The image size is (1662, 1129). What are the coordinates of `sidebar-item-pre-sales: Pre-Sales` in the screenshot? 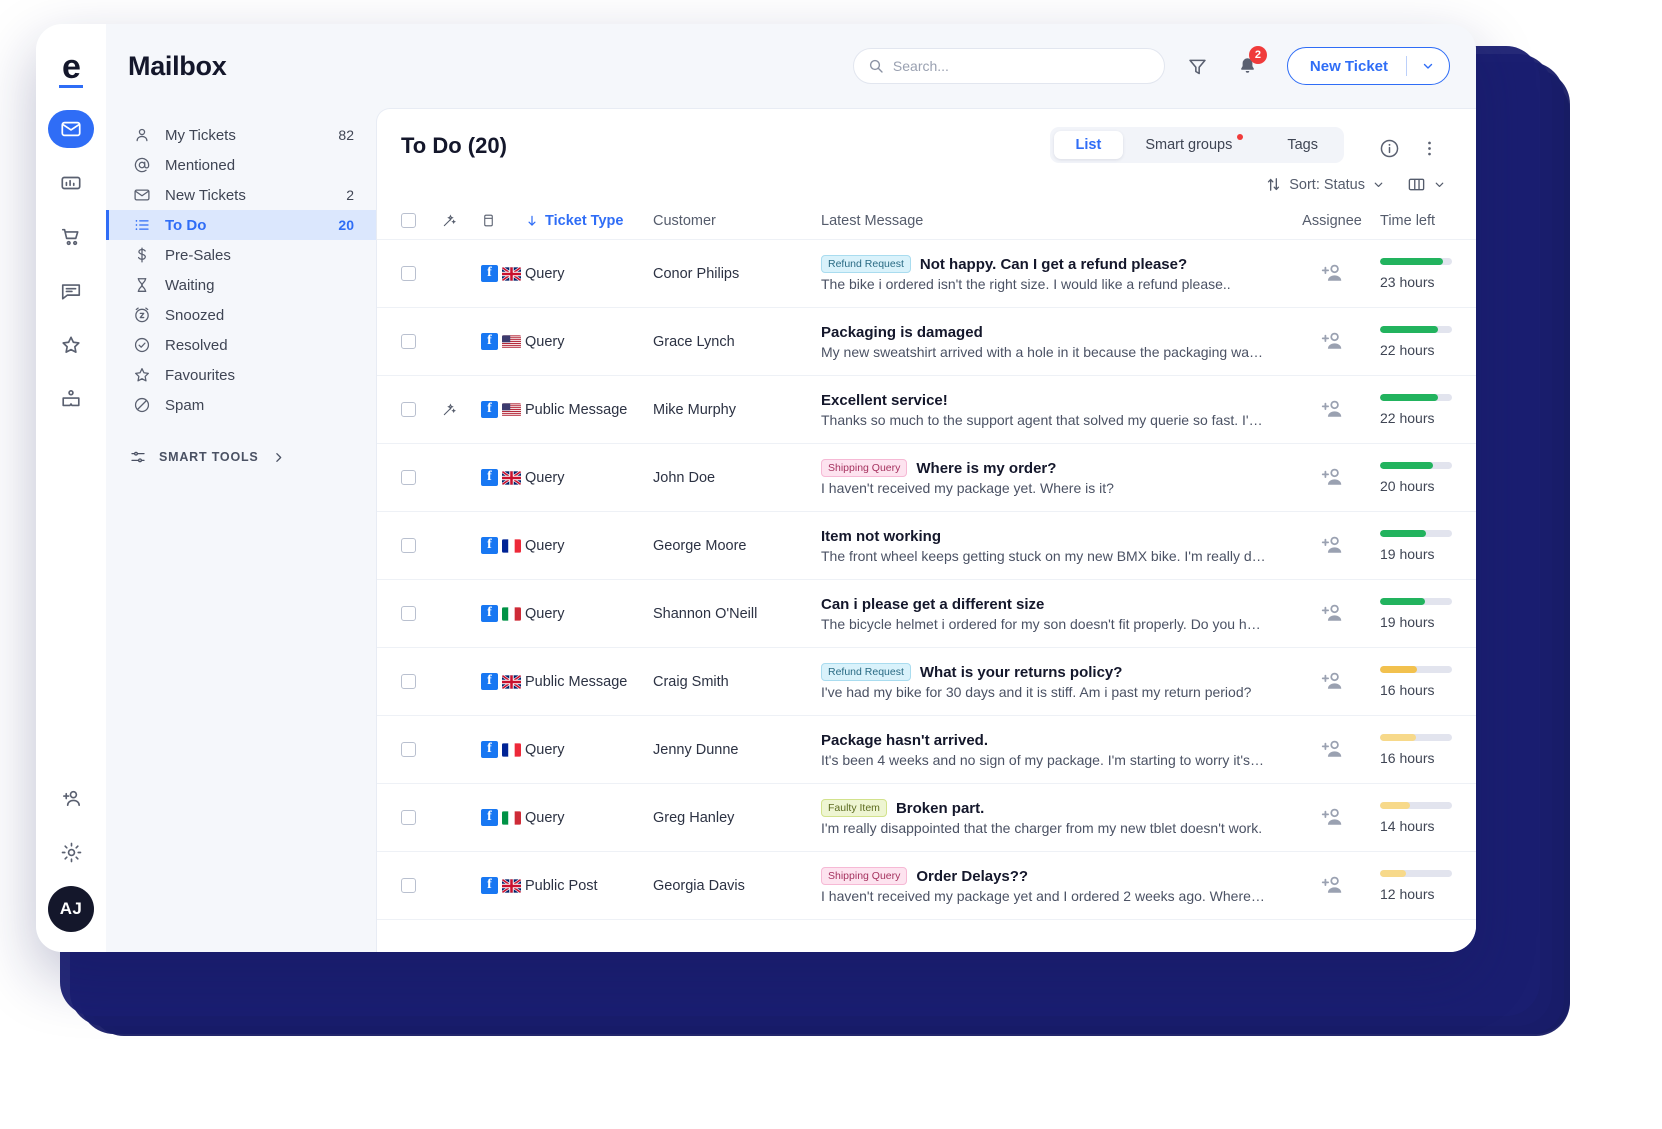 It's located at (241, 255).